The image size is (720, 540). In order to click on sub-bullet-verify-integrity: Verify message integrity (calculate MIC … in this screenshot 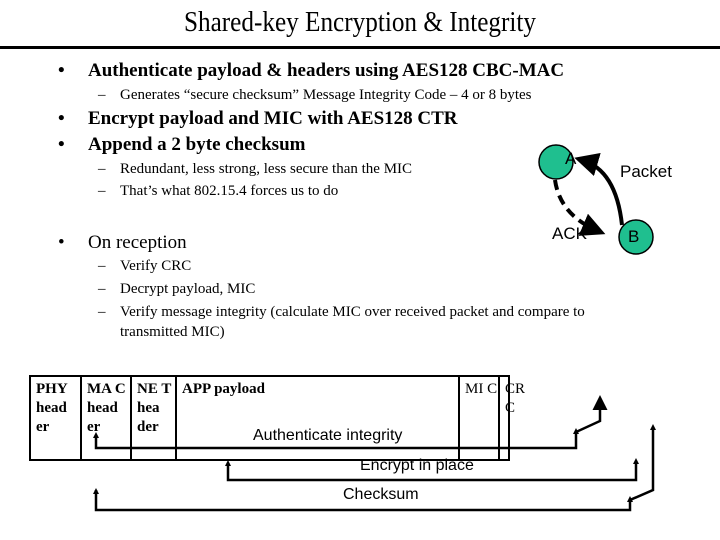, I will do `click(352, 312)`.